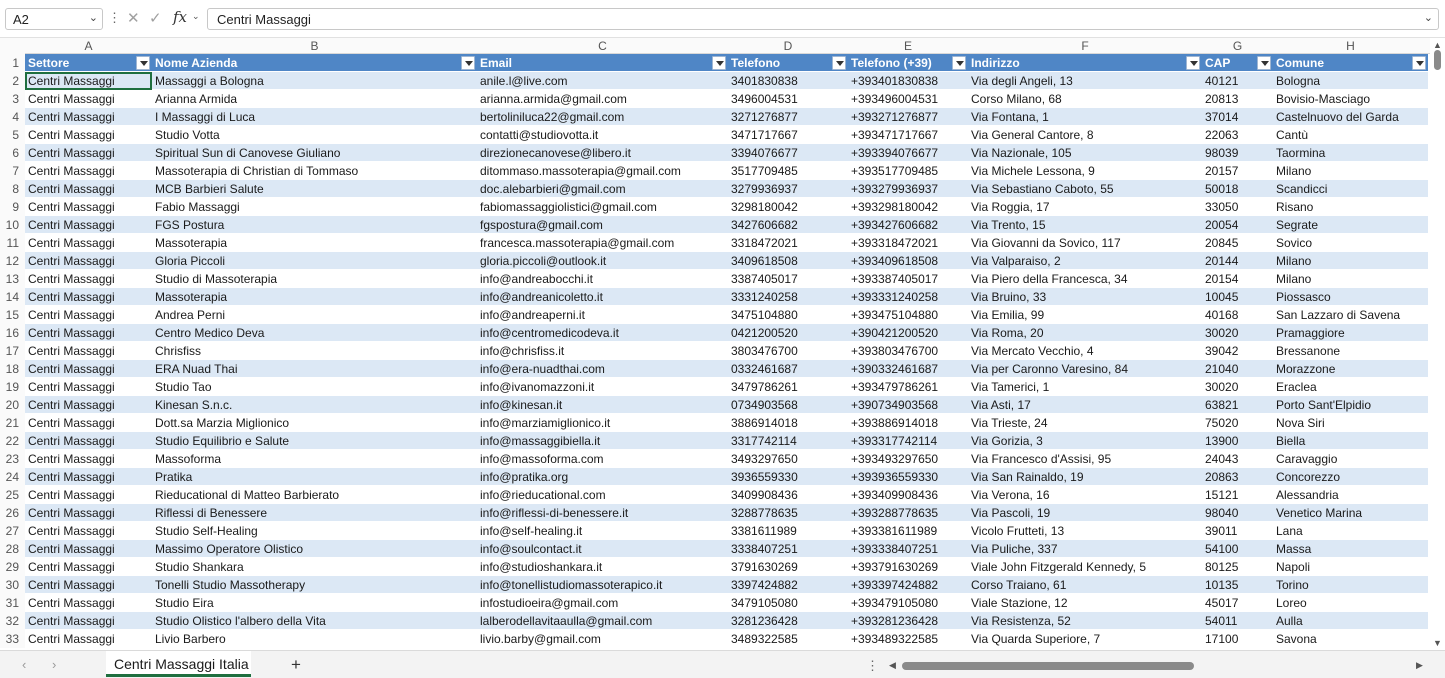 This screenshot has width=1445, height=678. What do you see at coordinates (908, 189) in the screenshot?
I see `cell-telefono-39: +393279936937` at bounding box center [908, 189].